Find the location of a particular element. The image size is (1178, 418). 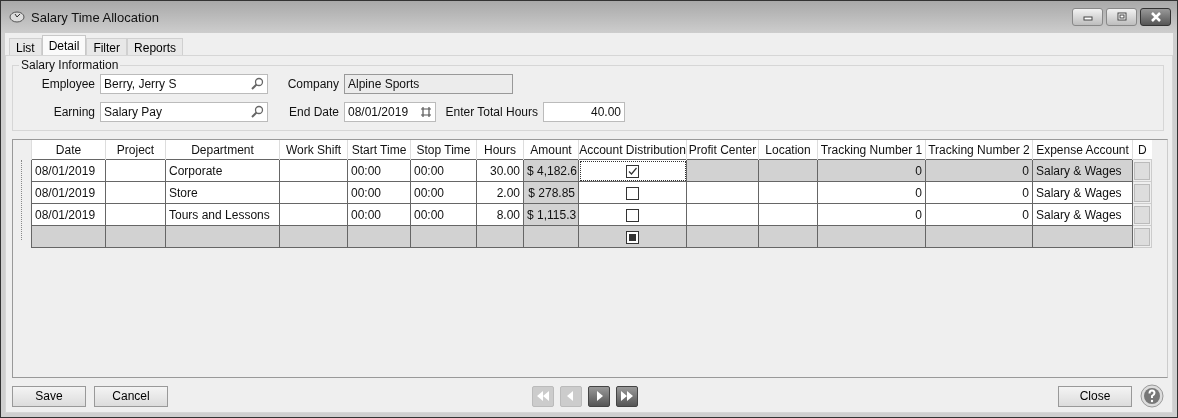

column-header: Stop Time is located at coordinates (443, 150).